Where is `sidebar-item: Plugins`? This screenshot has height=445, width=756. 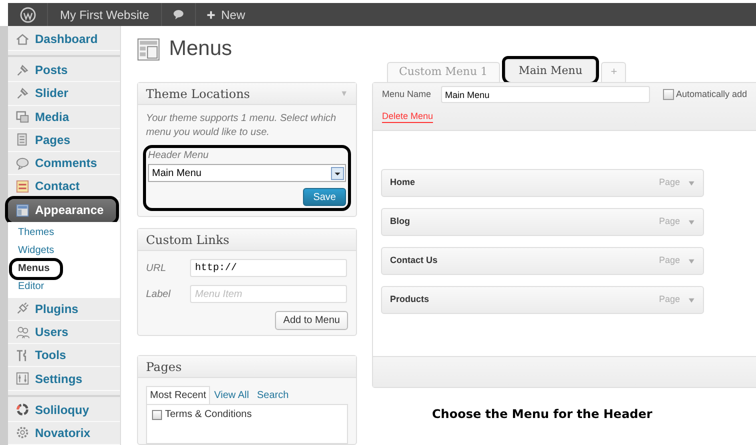
sidebar-item: Plugins is located at coordinates (64, 309).